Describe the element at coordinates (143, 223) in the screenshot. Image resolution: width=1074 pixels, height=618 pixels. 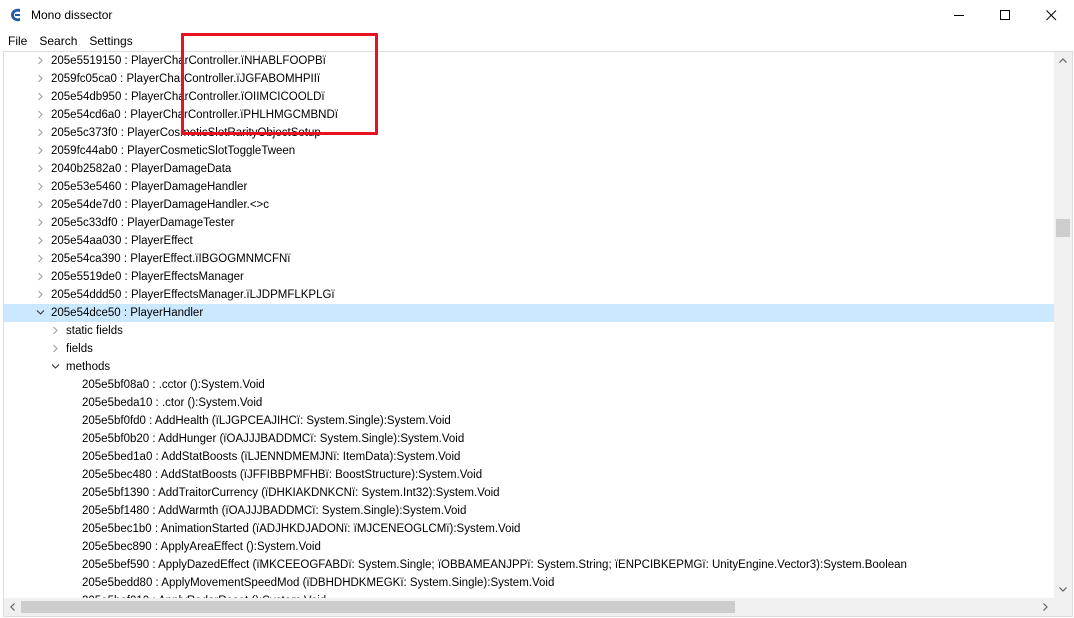
I see `tree-node-label: 205e5c33df0 : PlayerDamageTester` at that location.